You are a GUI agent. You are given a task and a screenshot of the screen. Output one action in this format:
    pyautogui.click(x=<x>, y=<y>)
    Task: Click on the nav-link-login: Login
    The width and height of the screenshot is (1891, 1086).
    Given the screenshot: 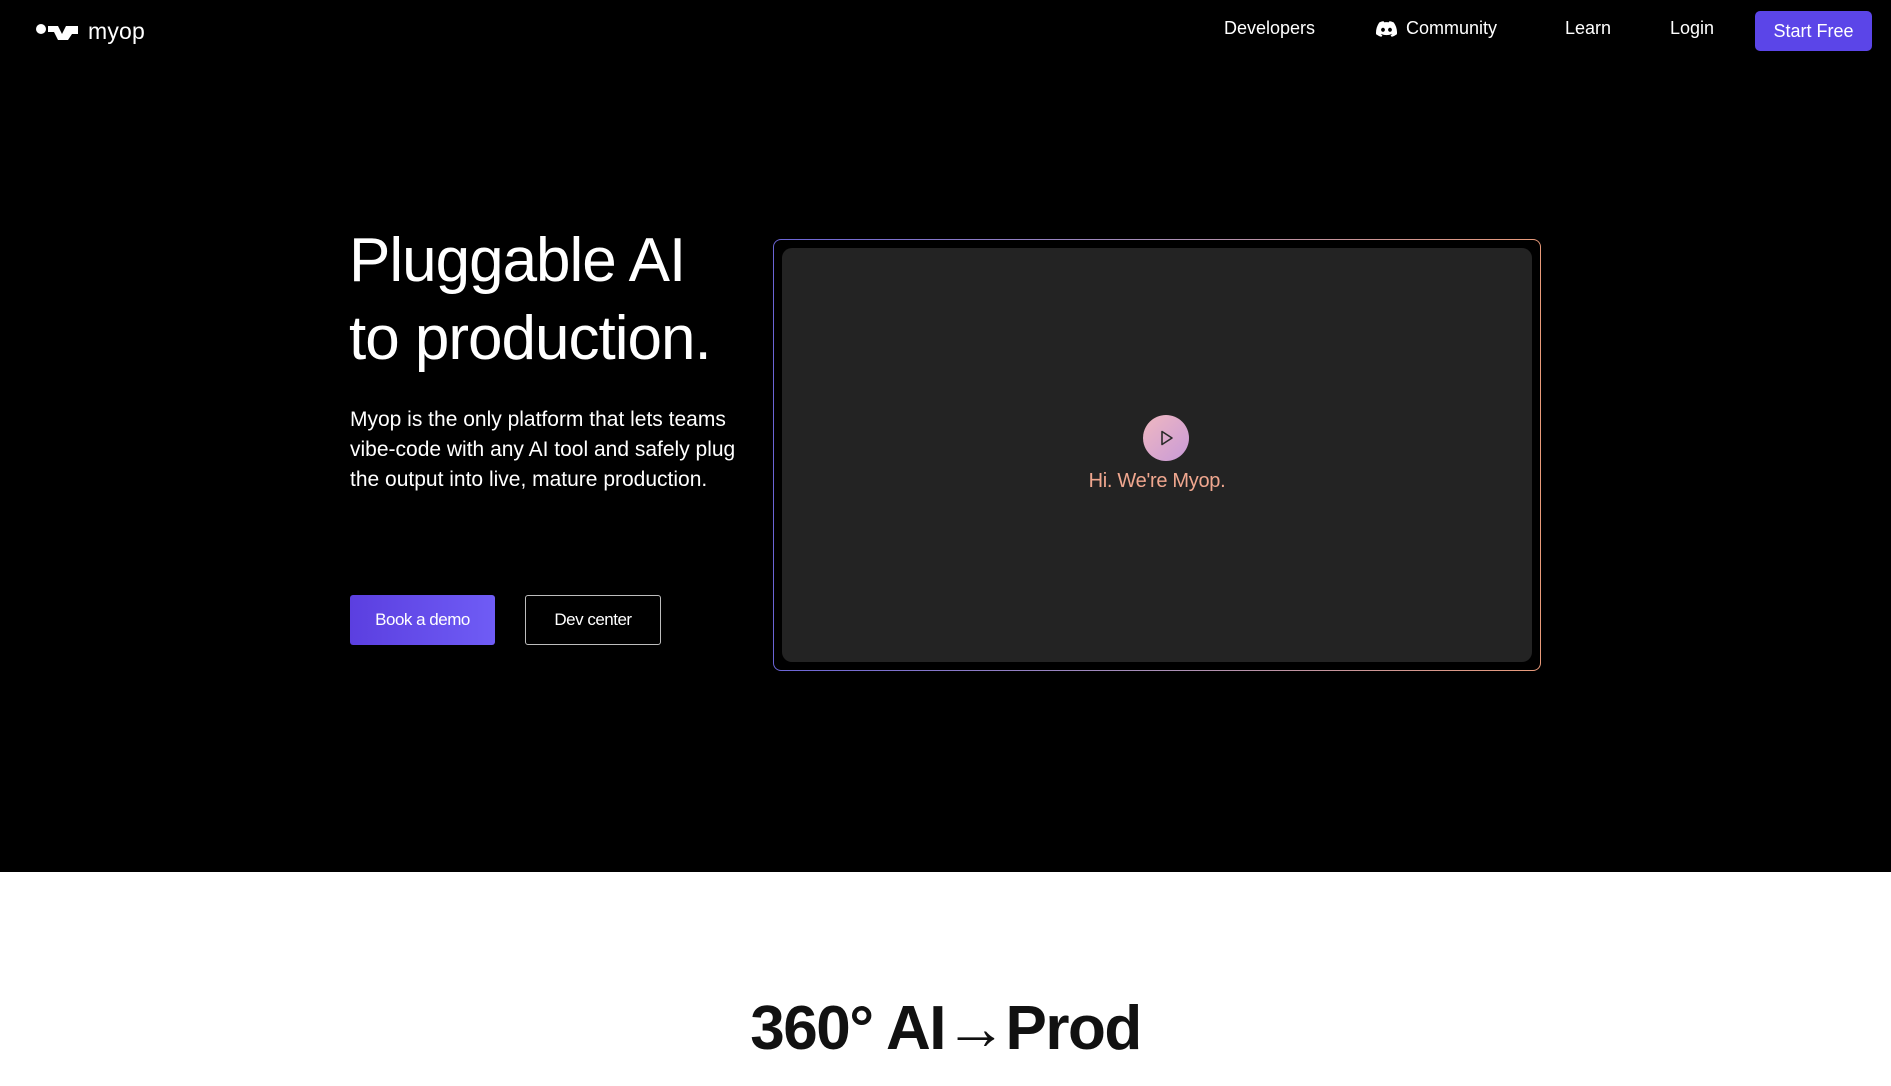 What is the action you would take?
    pyautogui.click(x=1692, y=28)
    